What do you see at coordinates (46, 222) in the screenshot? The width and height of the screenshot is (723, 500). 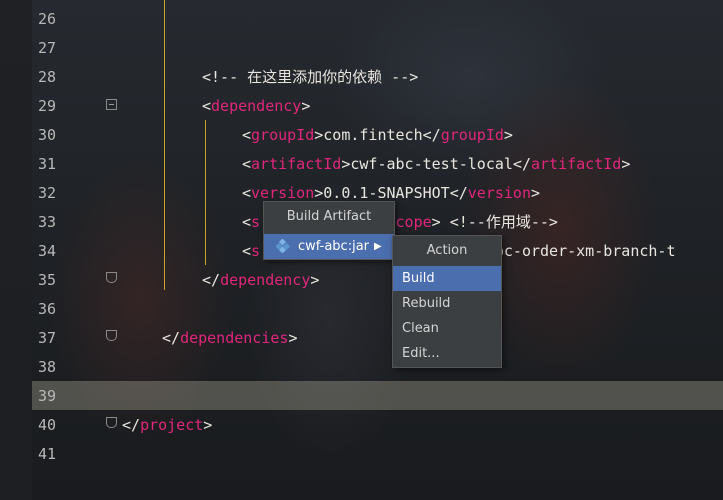 I see `line-number: 33` at bounding box center [46, 222].